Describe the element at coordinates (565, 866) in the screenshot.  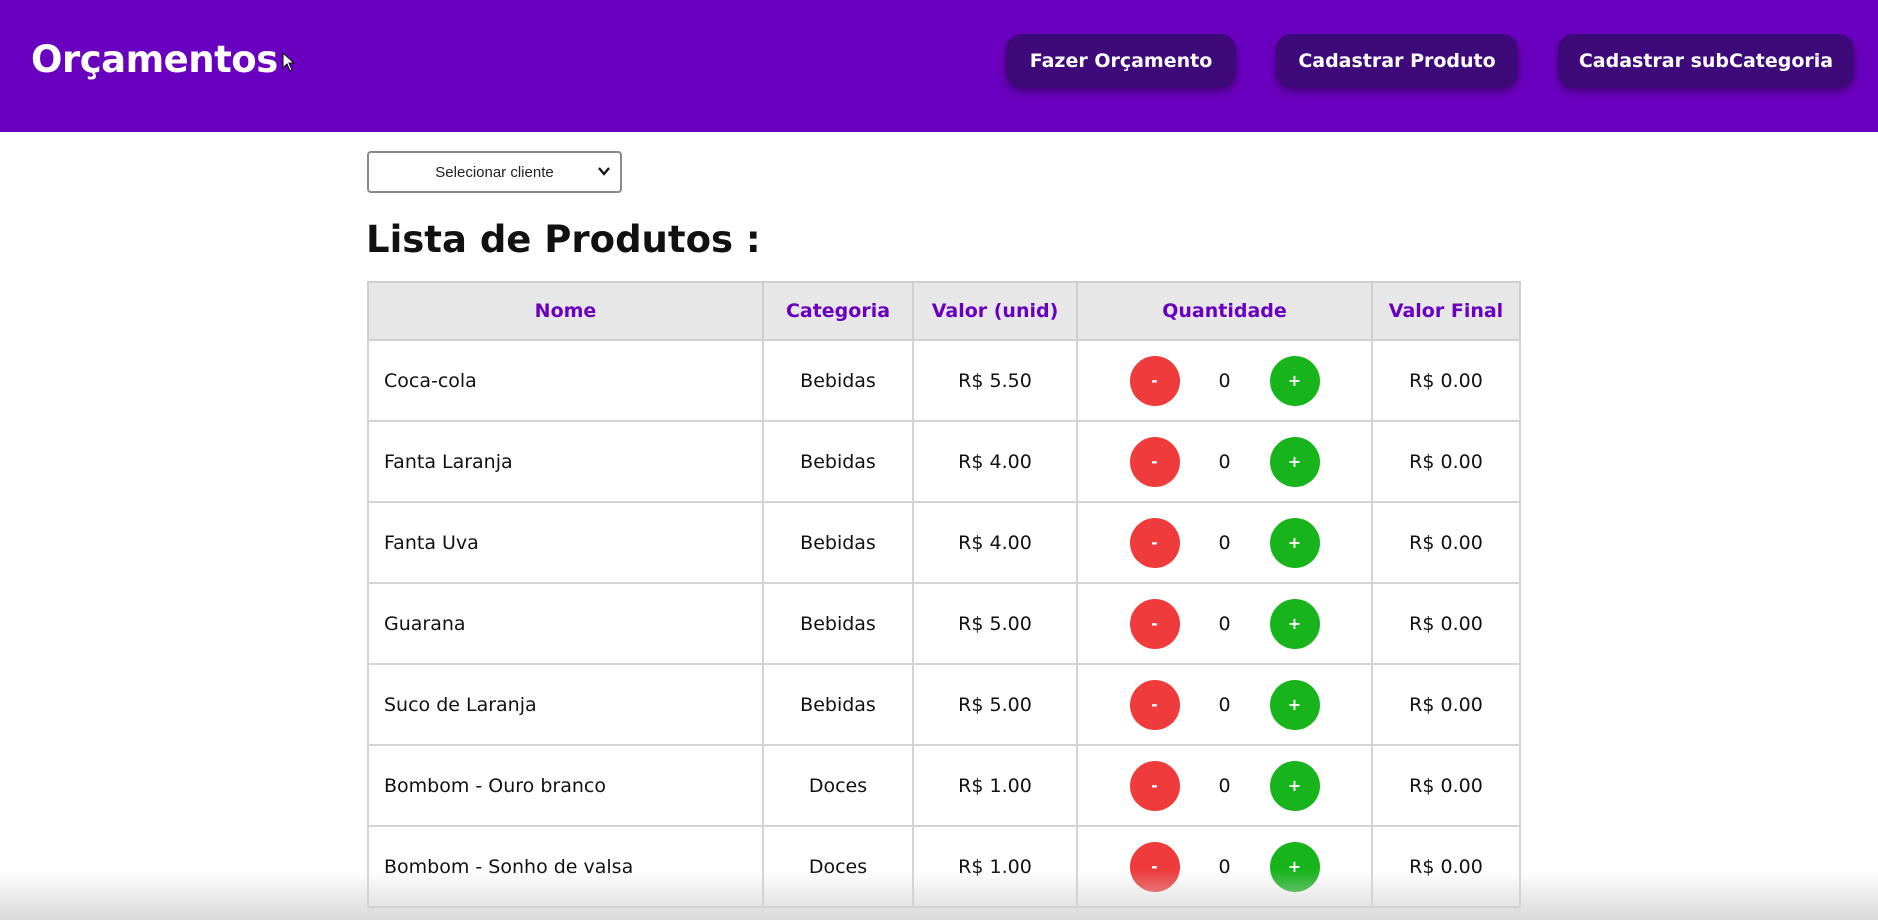
I see `product-name: Bombom - Sonho de valsa` at that location.